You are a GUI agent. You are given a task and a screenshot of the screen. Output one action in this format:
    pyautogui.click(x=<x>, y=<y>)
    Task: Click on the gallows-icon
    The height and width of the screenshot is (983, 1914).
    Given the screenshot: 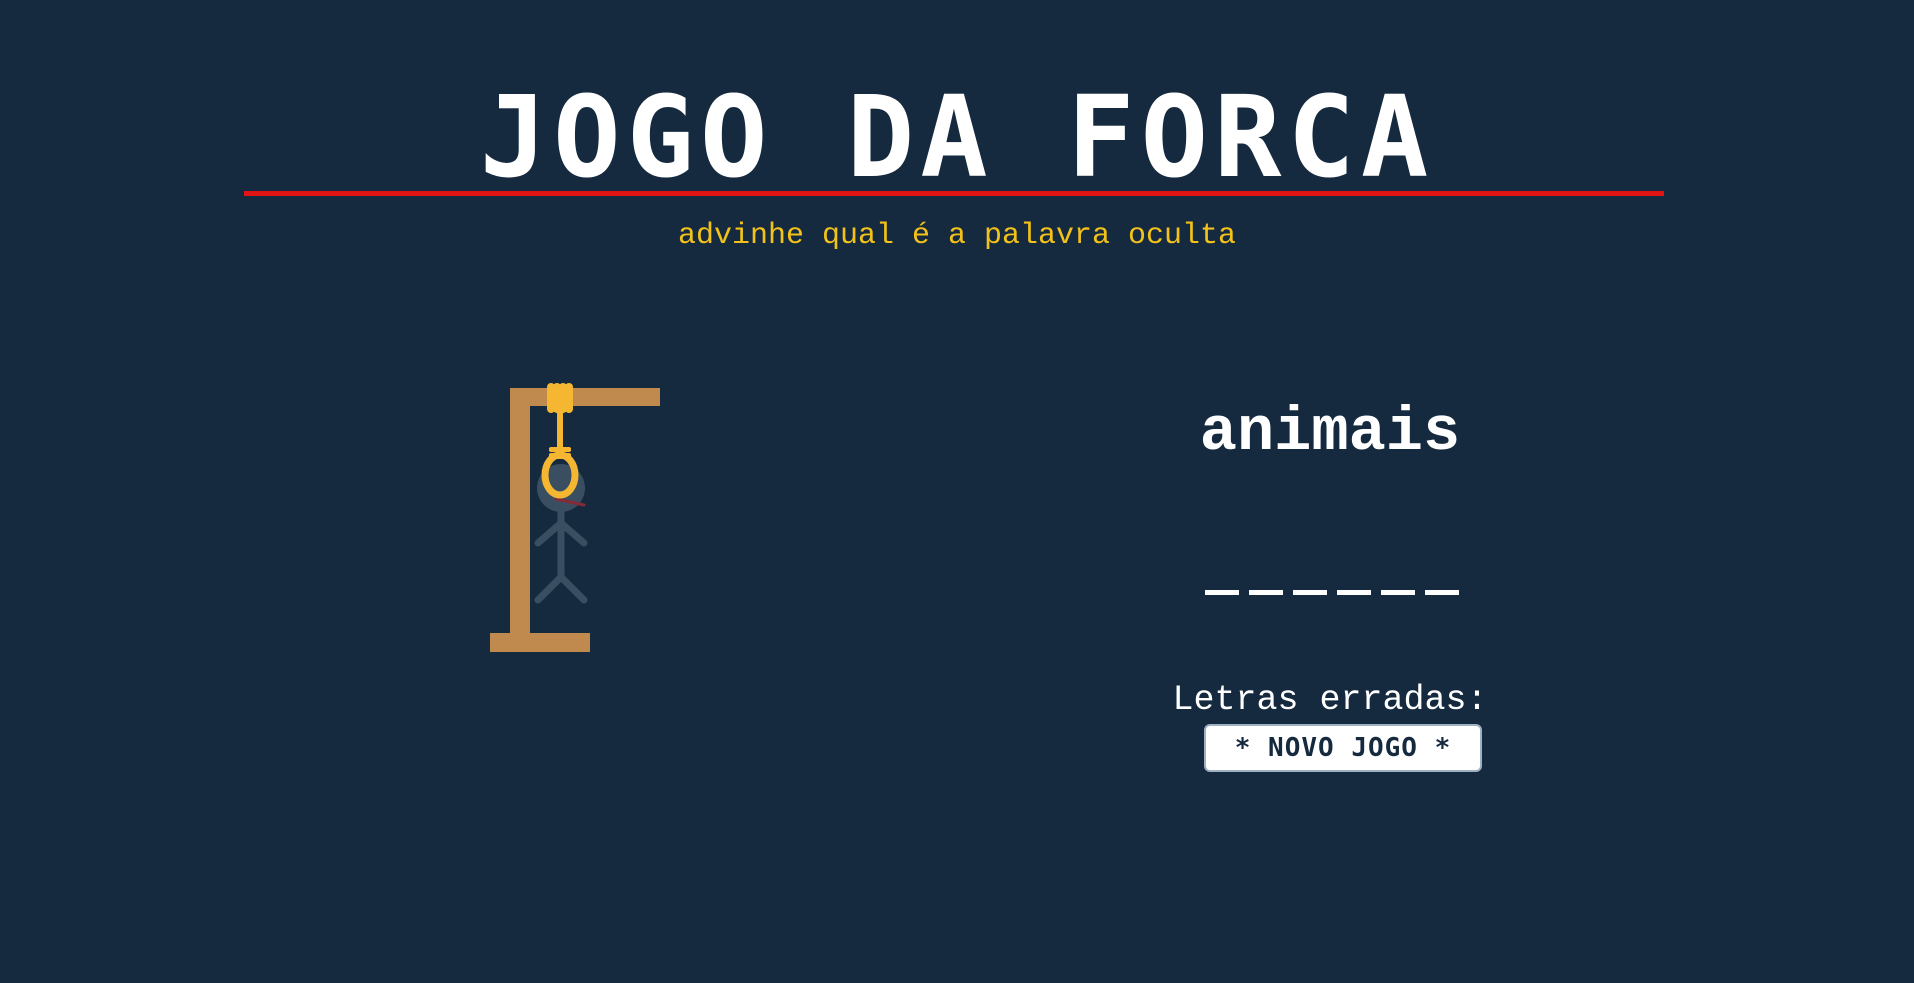 What is the action you would take?
    pyautogui.click(x=575, y=517)
    